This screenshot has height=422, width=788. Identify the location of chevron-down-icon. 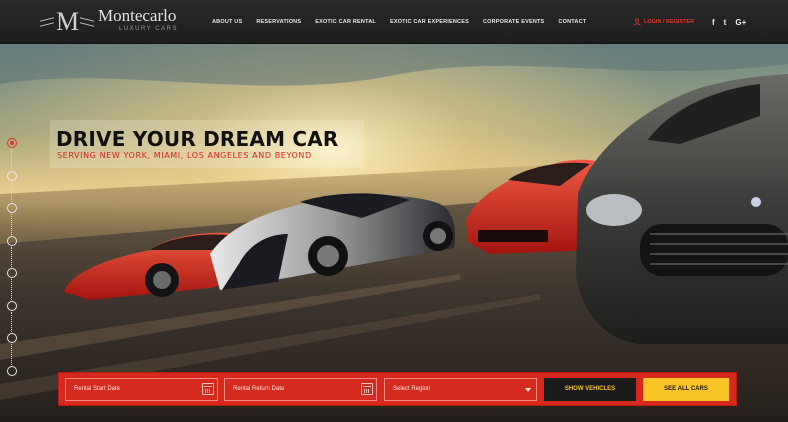
(528, 390).